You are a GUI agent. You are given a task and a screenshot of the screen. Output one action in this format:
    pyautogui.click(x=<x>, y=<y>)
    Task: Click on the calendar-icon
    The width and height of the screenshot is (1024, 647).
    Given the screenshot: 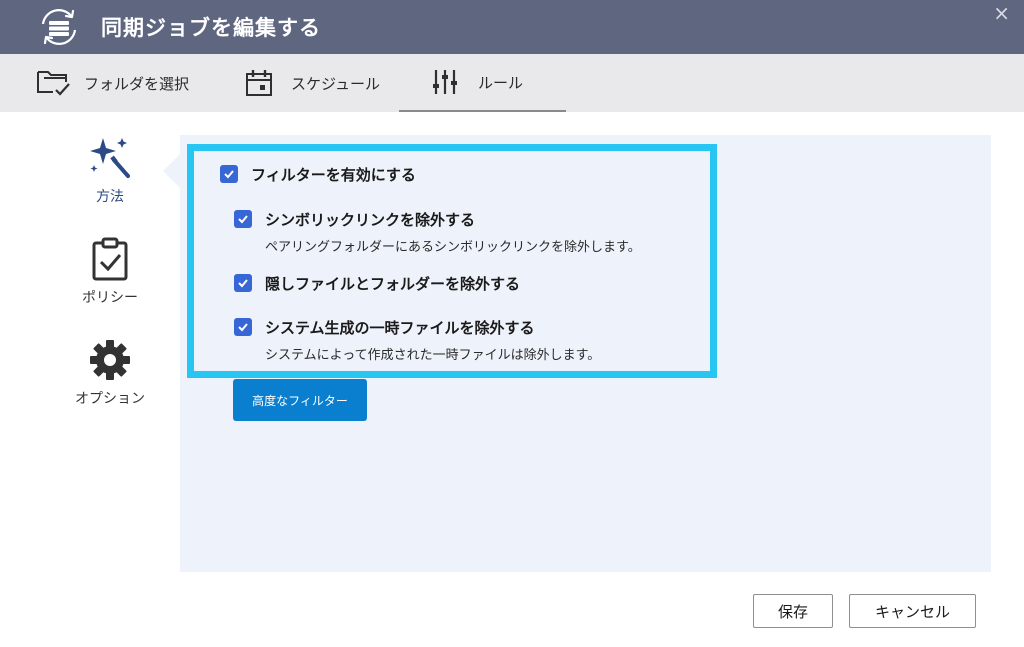 What is the action you would take?
    pyautogui.click(x=259, y=83)
    